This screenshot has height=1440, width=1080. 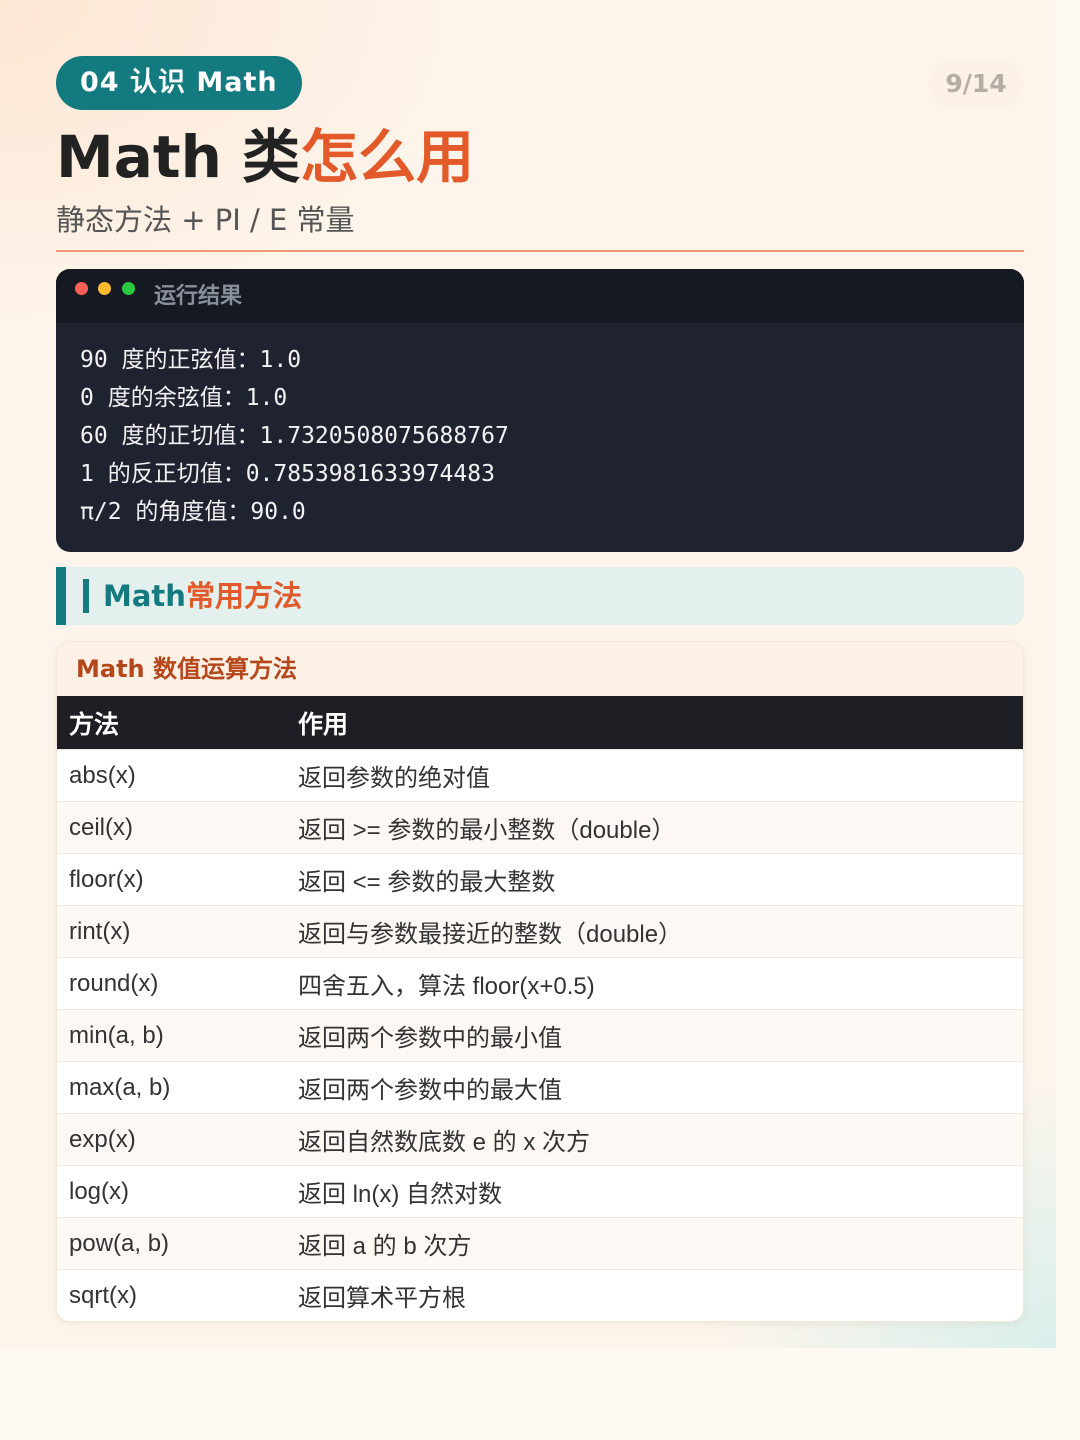 I want to click on section-marker, so click(x=86, y=596).